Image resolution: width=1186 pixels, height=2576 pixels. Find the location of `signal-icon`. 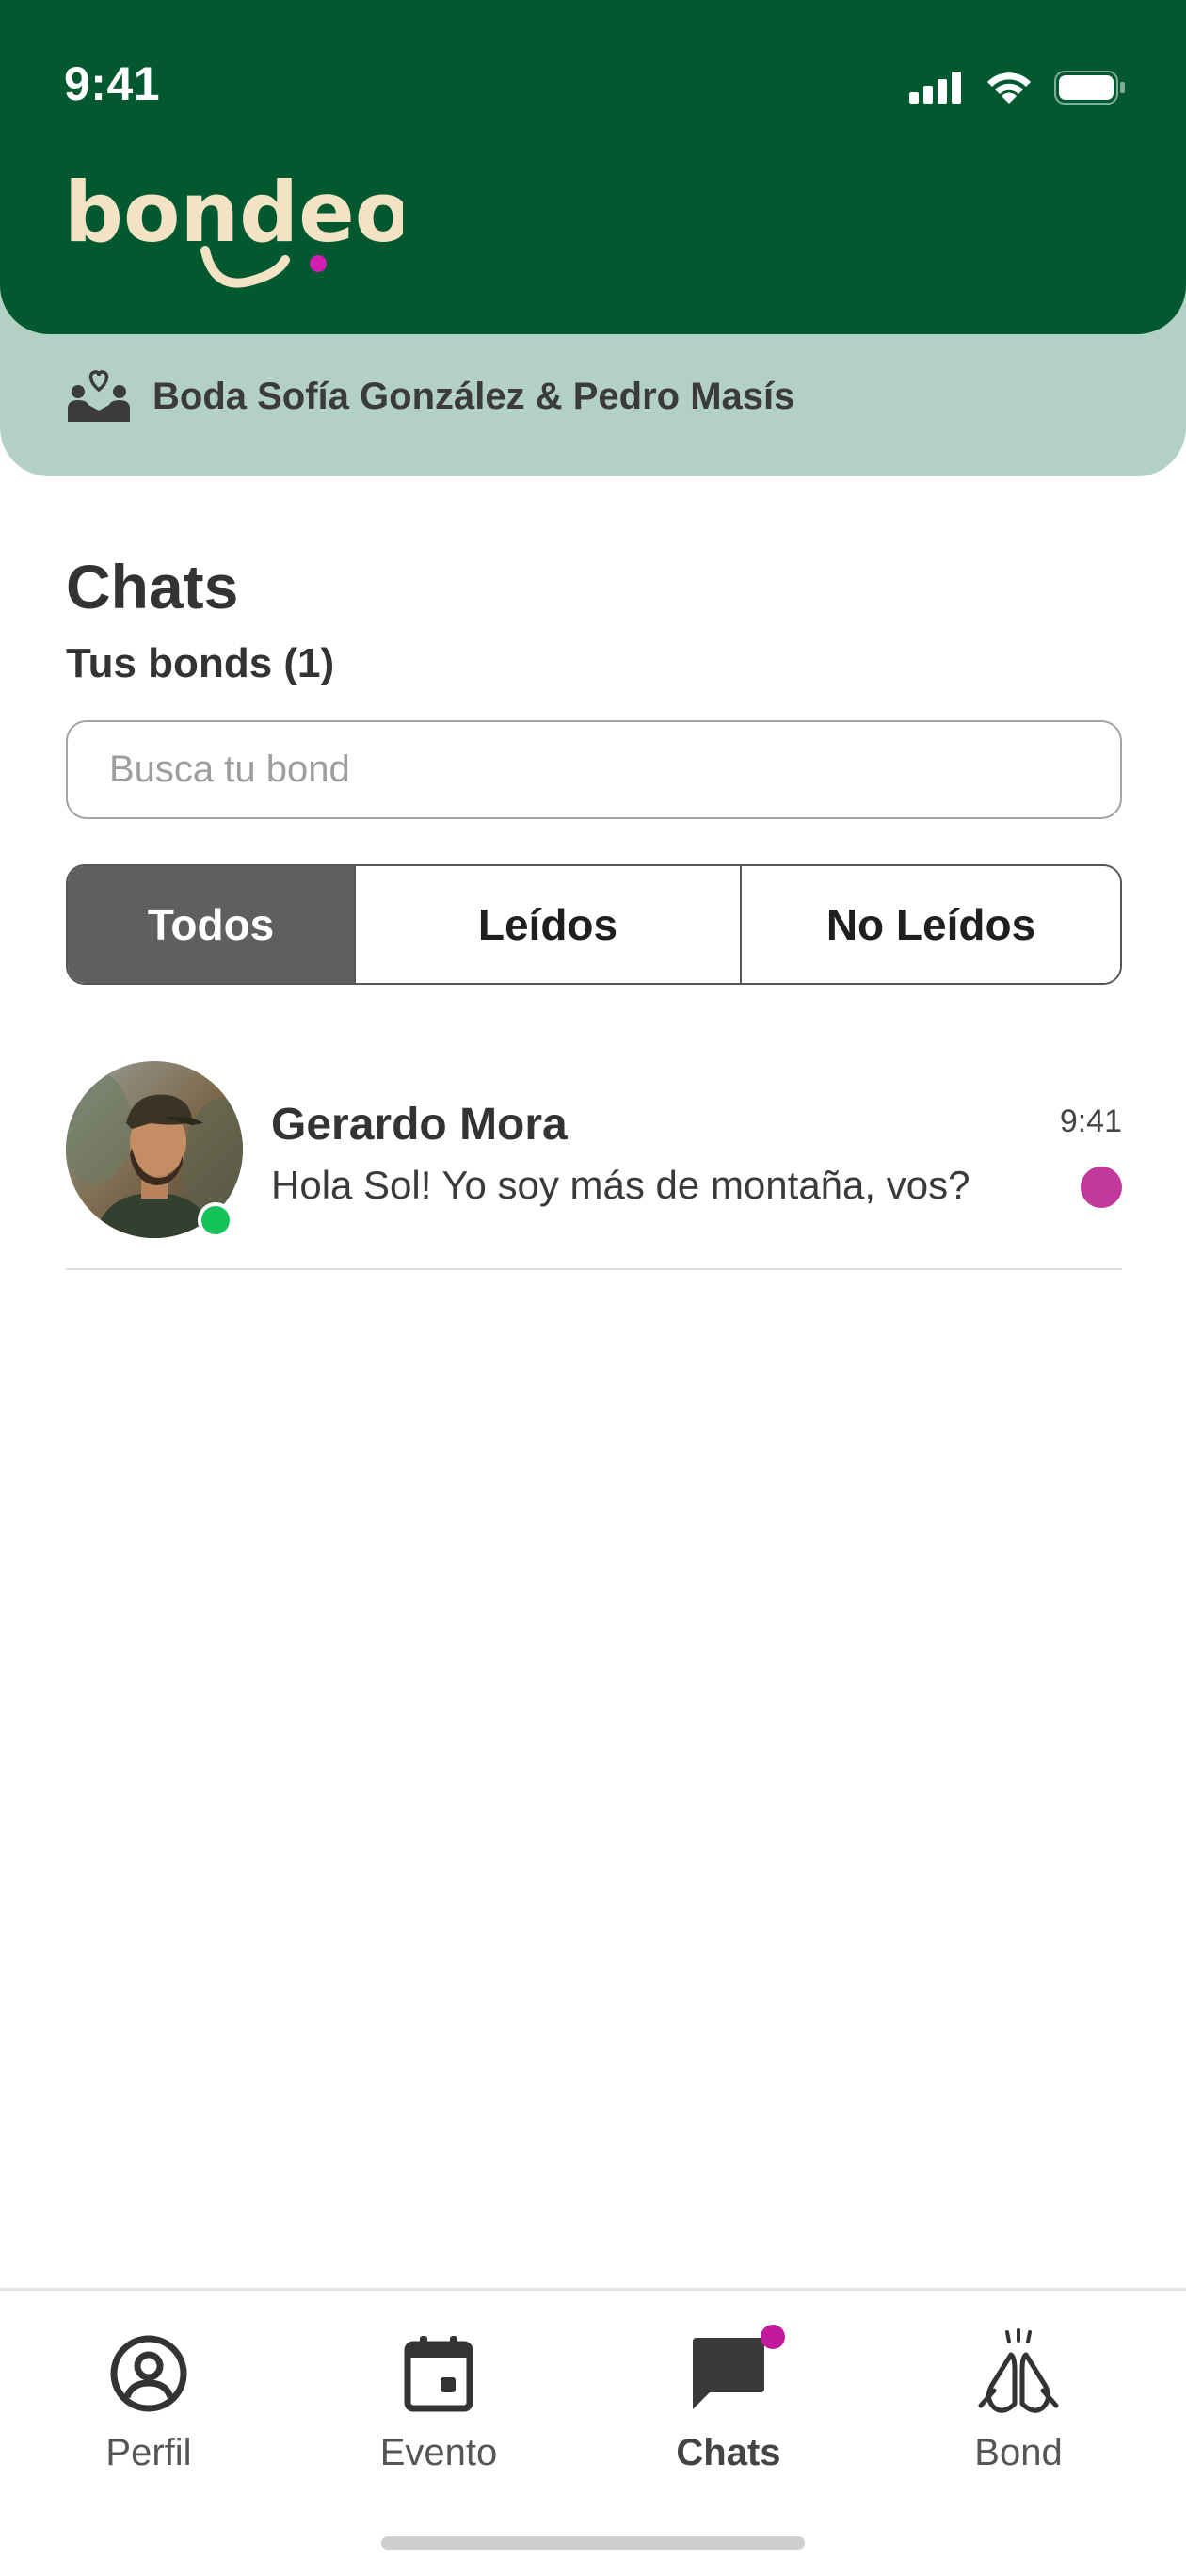

signal-icon is located at coordinates (935, 88).